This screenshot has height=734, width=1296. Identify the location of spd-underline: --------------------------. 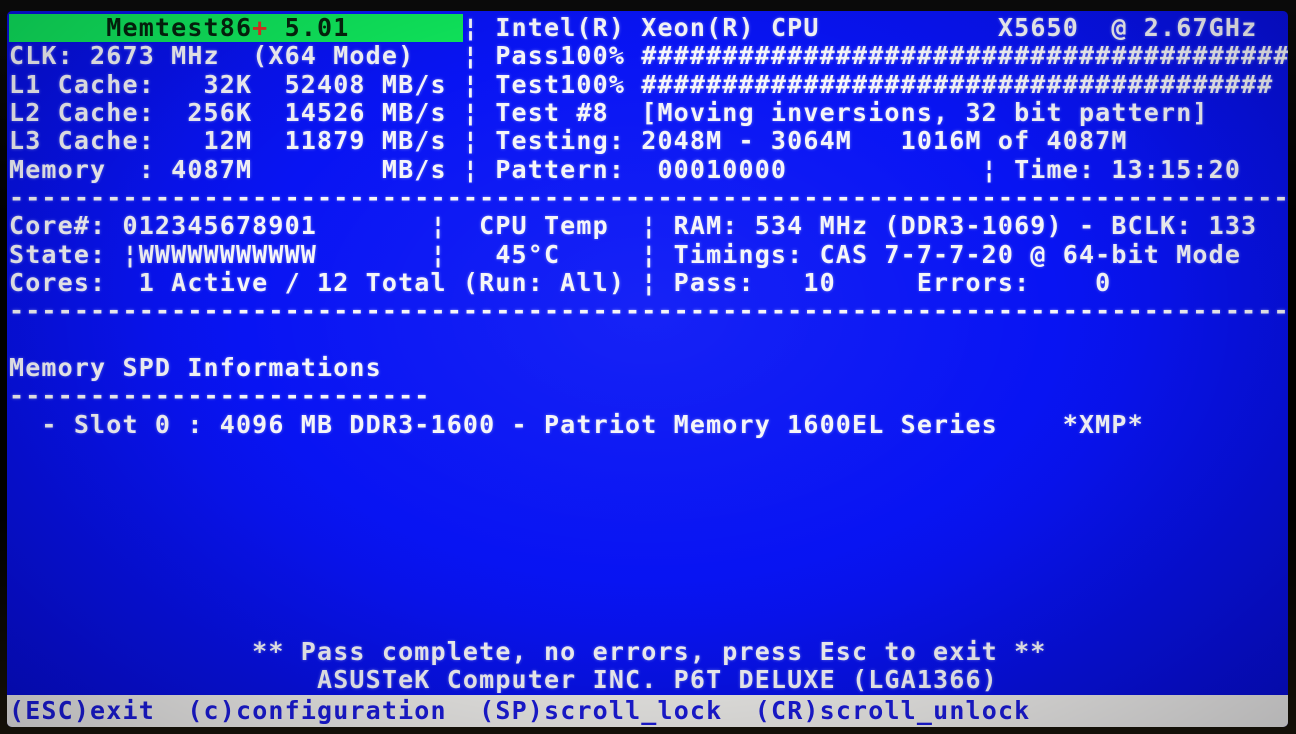
(648, 396).